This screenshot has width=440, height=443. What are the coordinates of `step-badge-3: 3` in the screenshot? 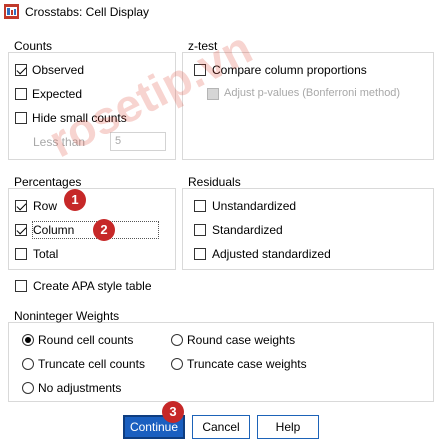 It's located at (173, 412).